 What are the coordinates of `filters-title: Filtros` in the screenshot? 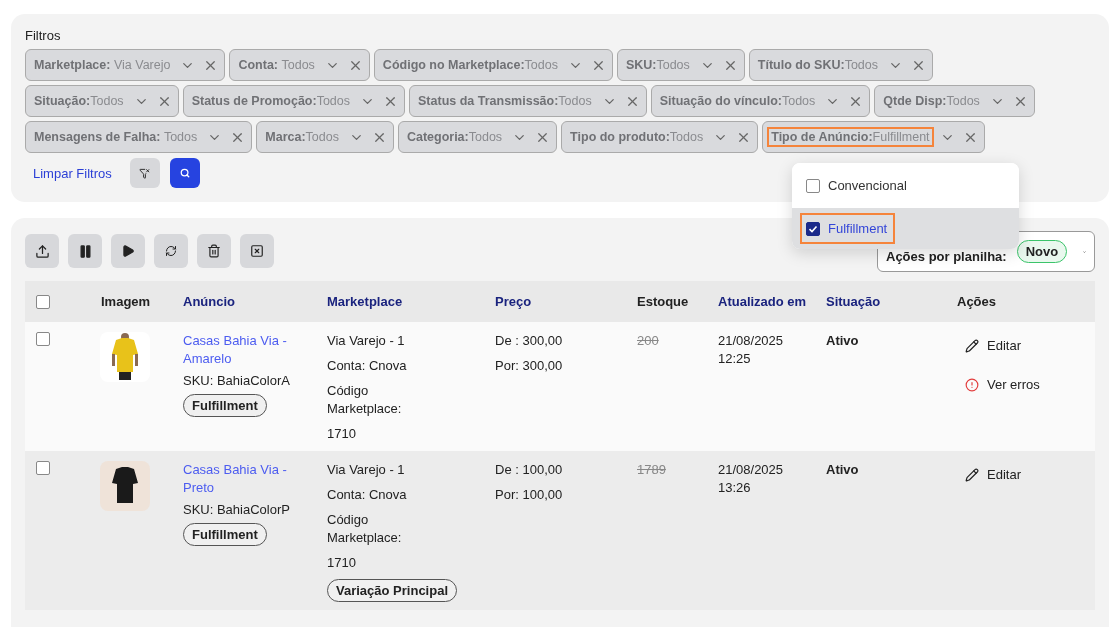 It's located at (43, 35).